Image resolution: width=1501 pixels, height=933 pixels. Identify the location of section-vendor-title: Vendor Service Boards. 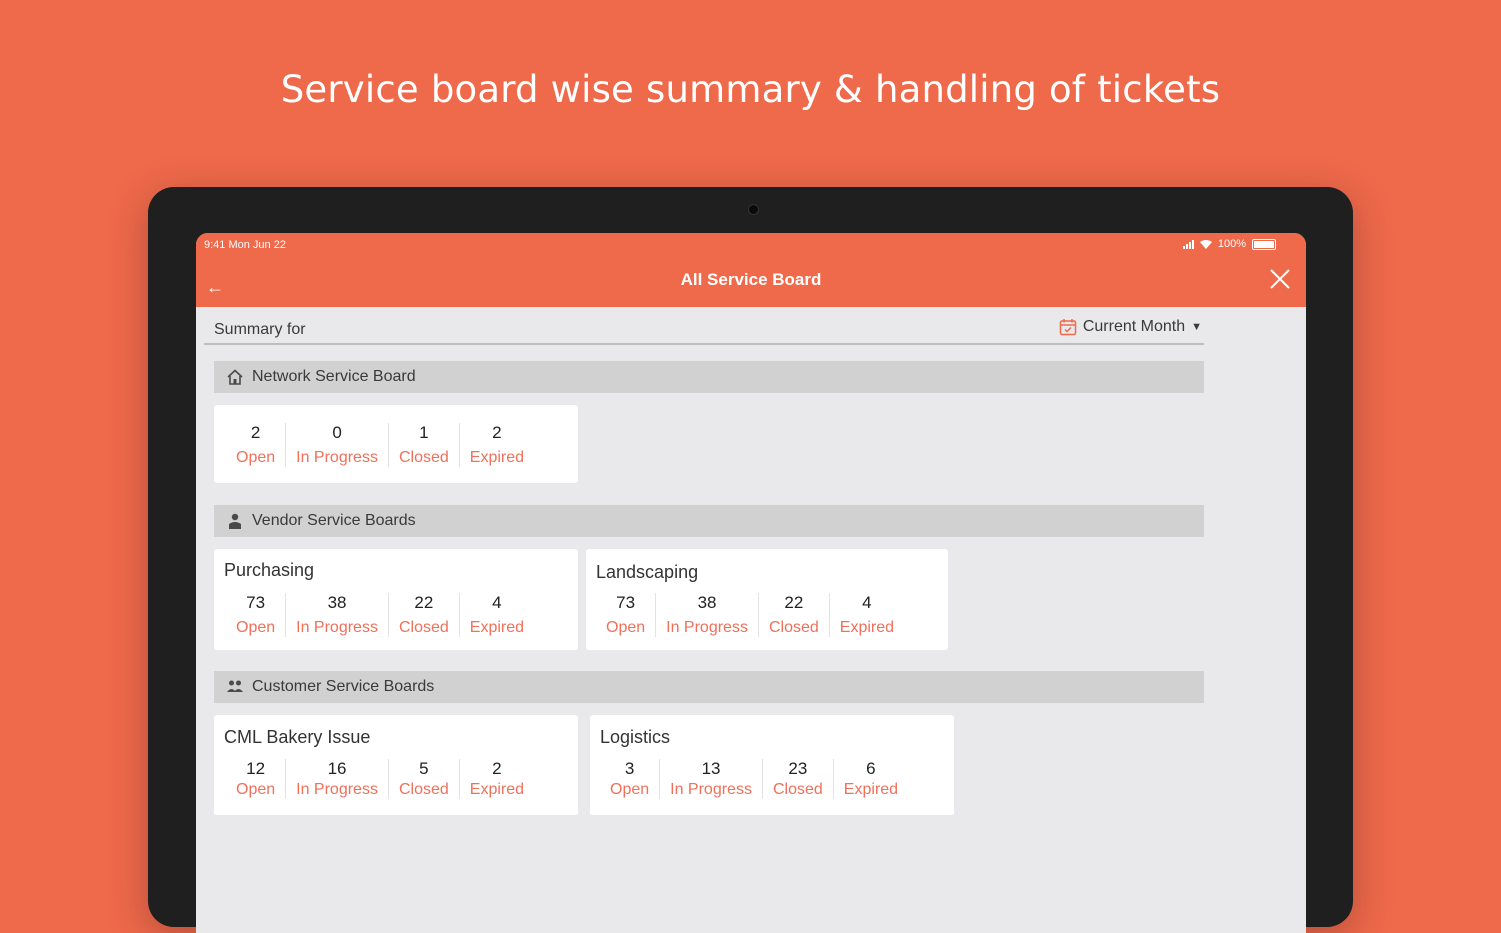
(334, 520).